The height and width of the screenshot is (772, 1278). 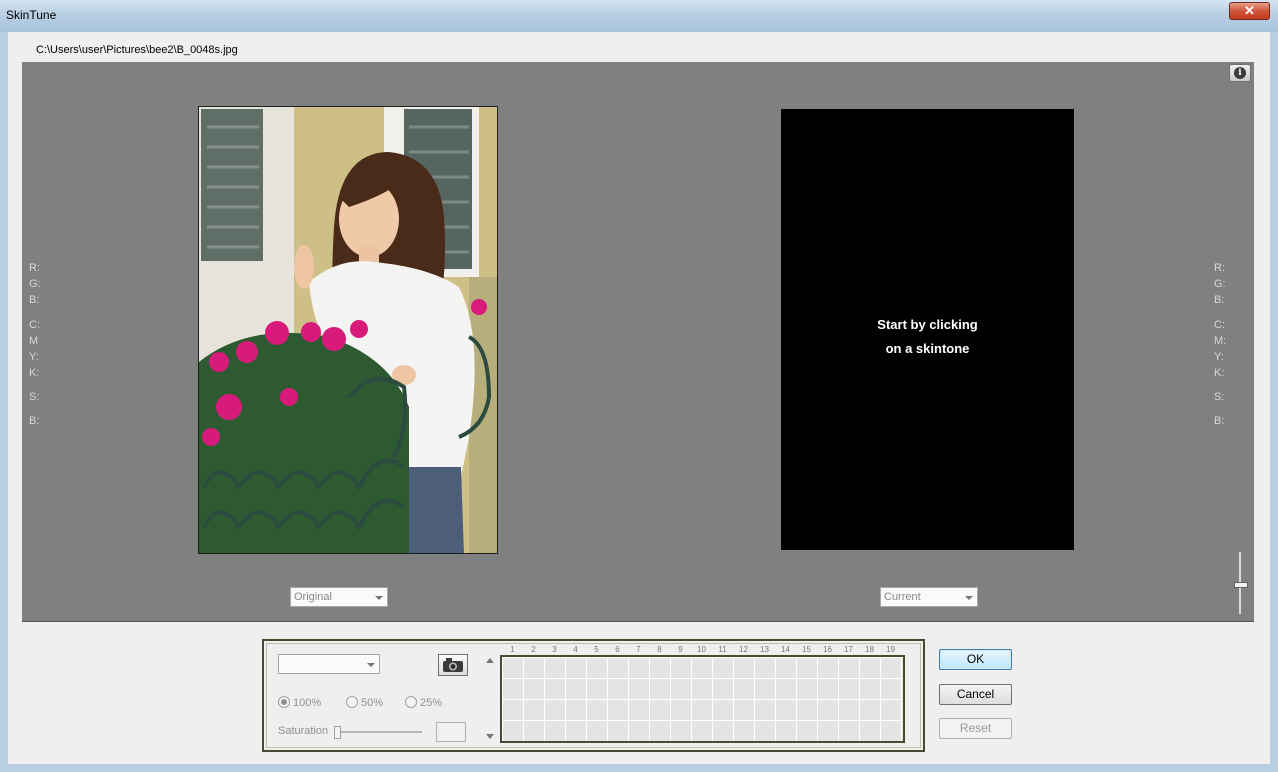 I want to click on readout-label: M:, so click(x=1220, y=341).